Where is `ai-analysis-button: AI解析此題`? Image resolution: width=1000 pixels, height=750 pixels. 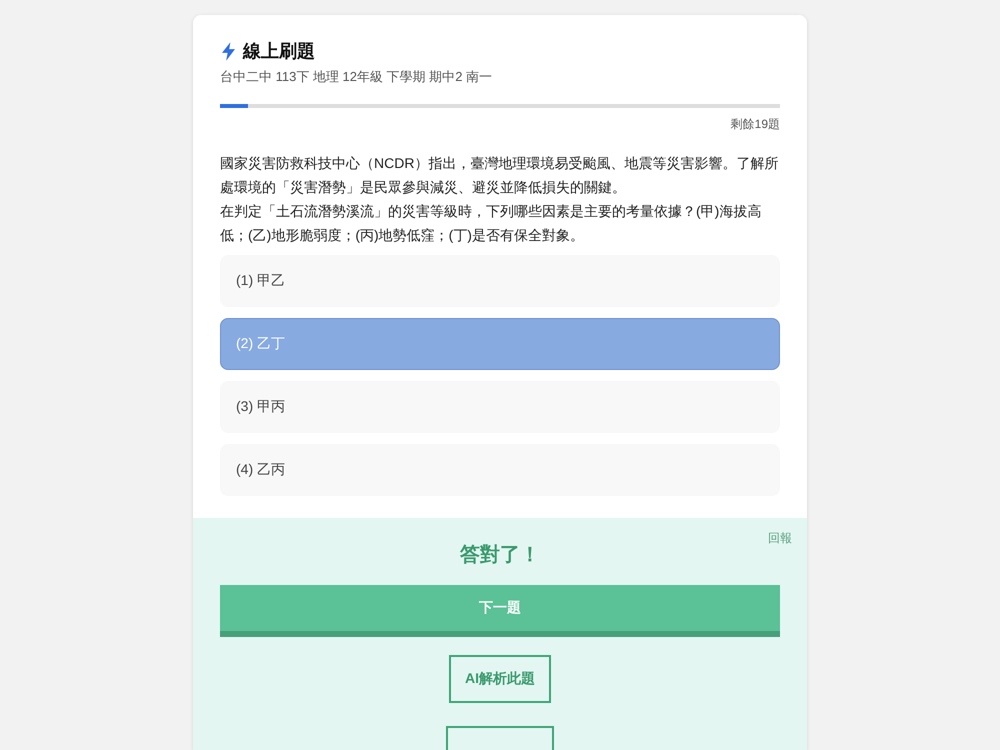 ai-analysis-button: AI解析此題 is located at coordinates (500, 679).